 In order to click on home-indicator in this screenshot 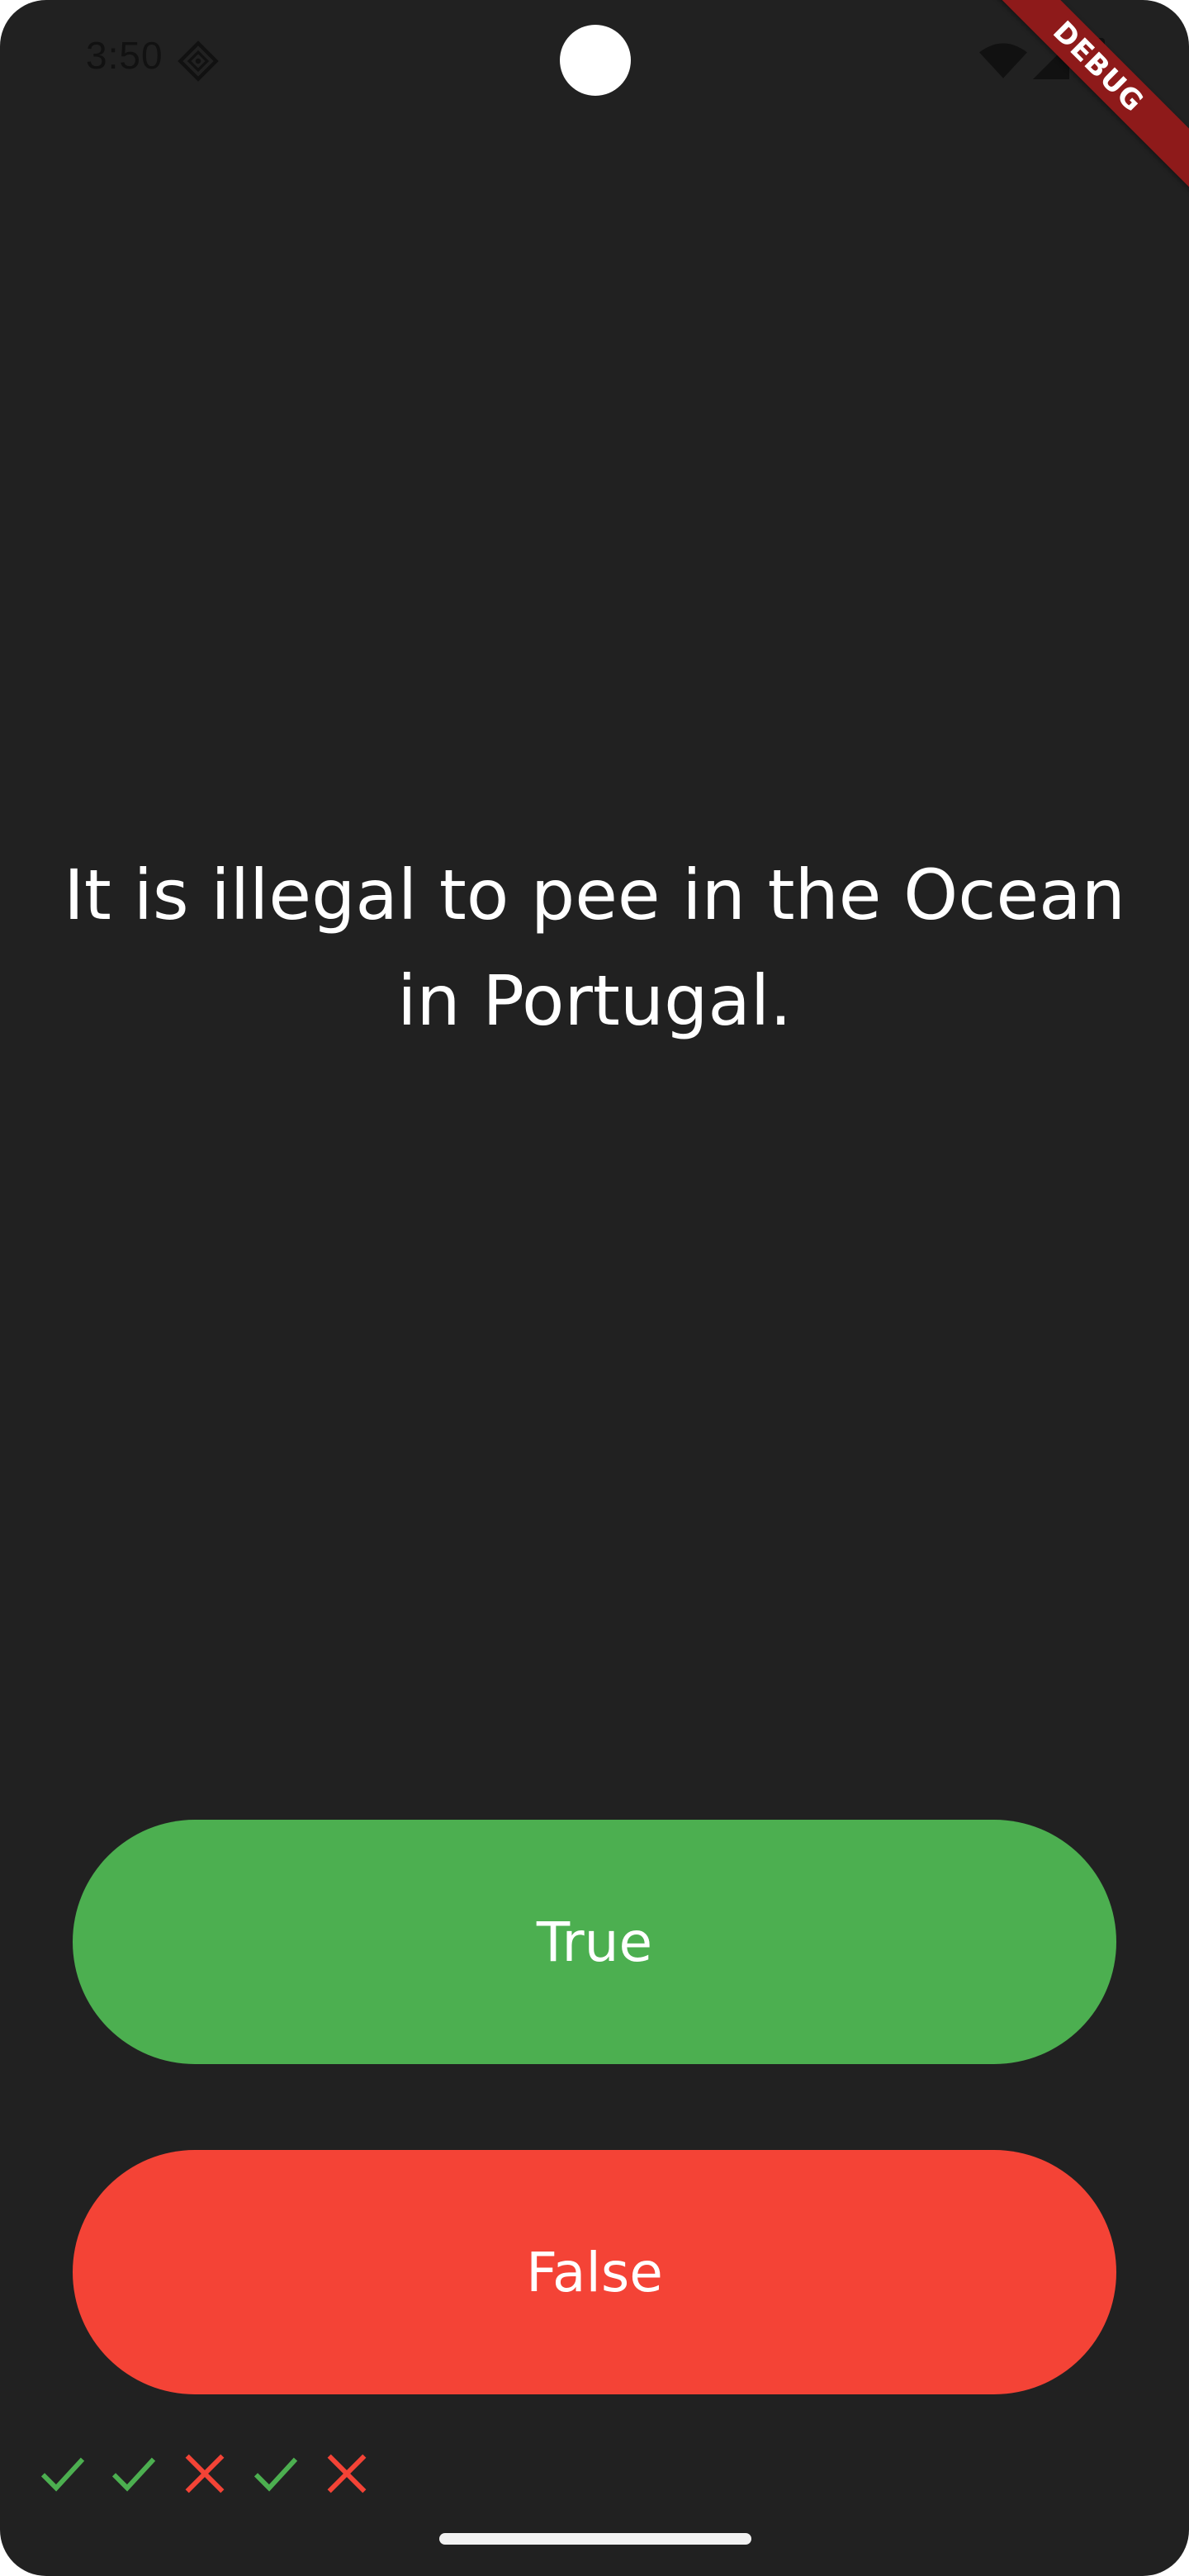, I will do `click(595, 2539)`.